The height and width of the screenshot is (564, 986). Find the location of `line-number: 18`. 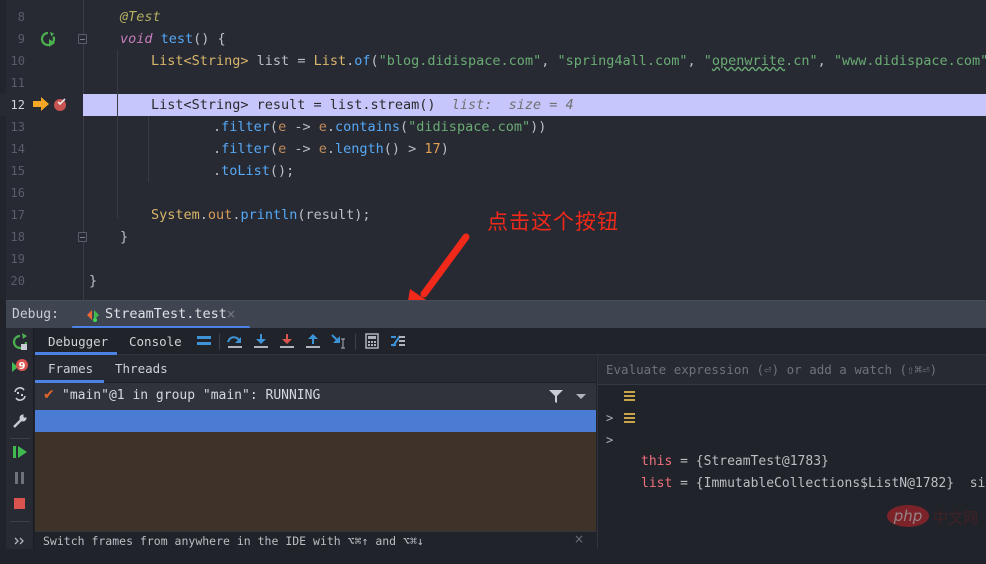

line-number: 18 is located at coordinates (17, 237).